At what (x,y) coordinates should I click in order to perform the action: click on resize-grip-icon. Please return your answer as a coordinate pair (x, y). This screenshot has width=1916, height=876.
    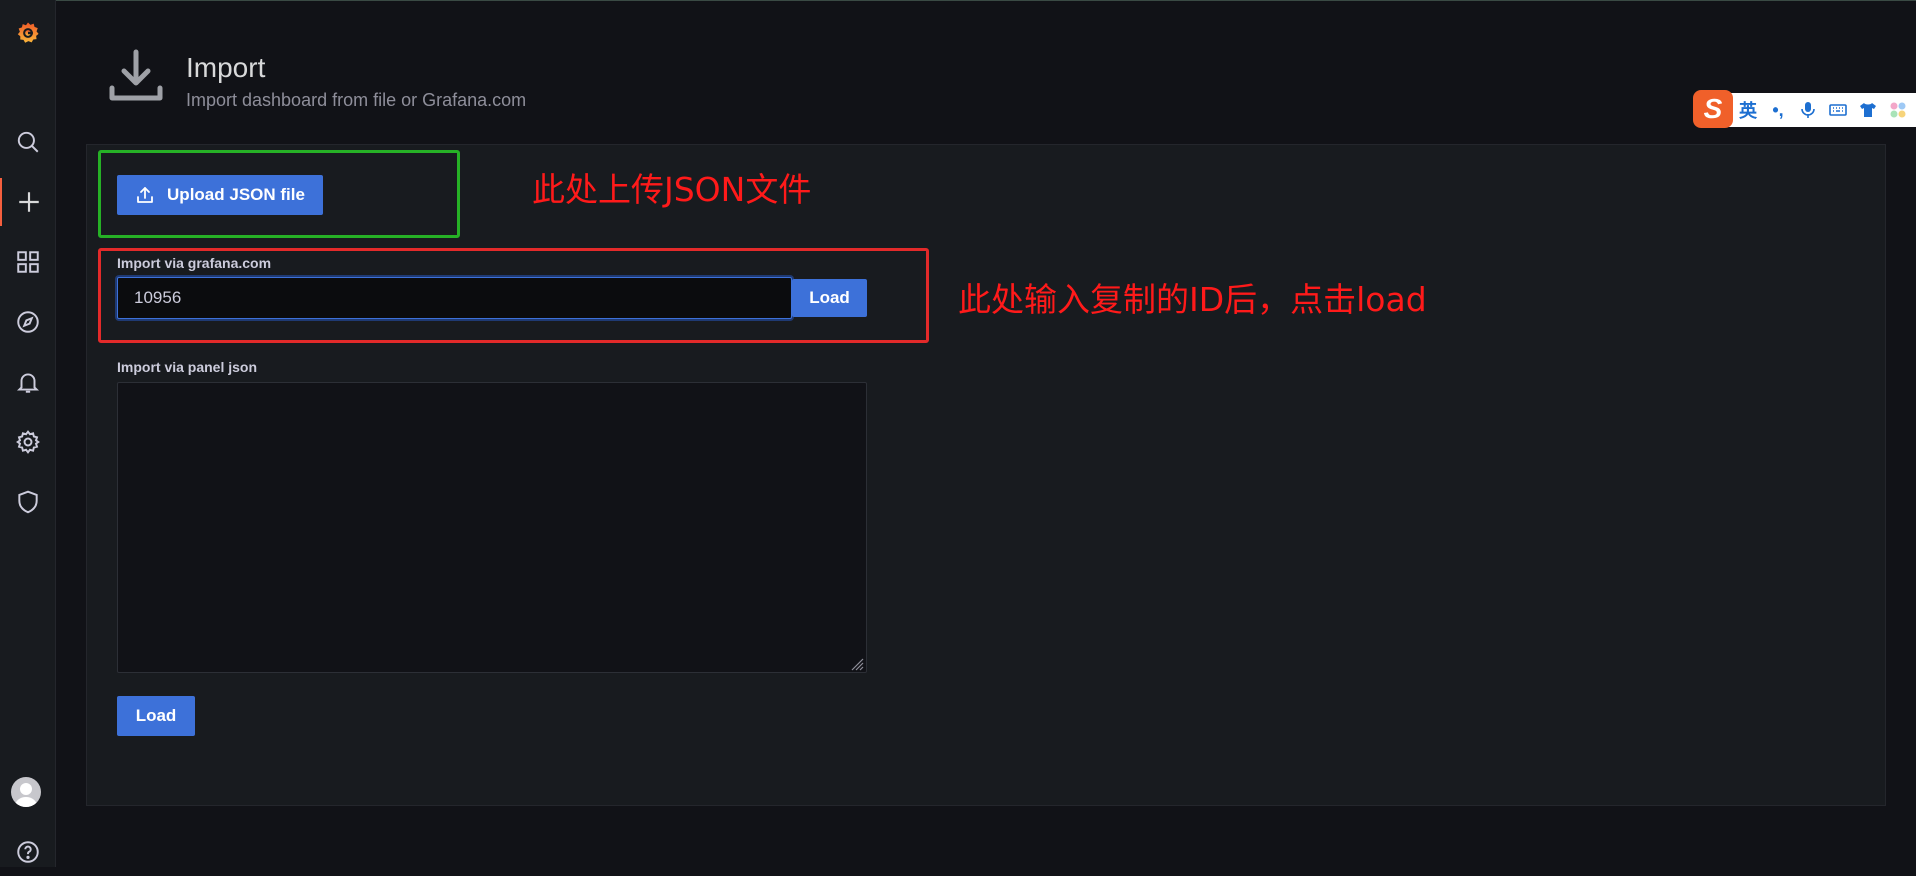
    Looking at the image, I should click on (857, 664).